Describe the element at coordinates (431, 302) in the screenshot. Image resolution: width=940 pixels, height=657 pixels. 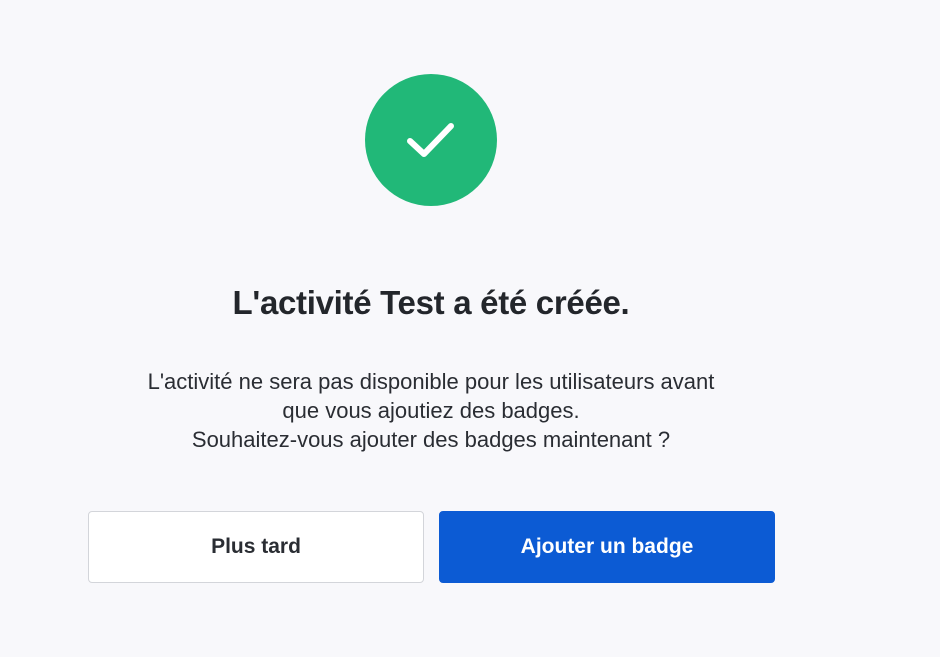
I see `confirmation-title: L'activité Test a été créée.` at that location.